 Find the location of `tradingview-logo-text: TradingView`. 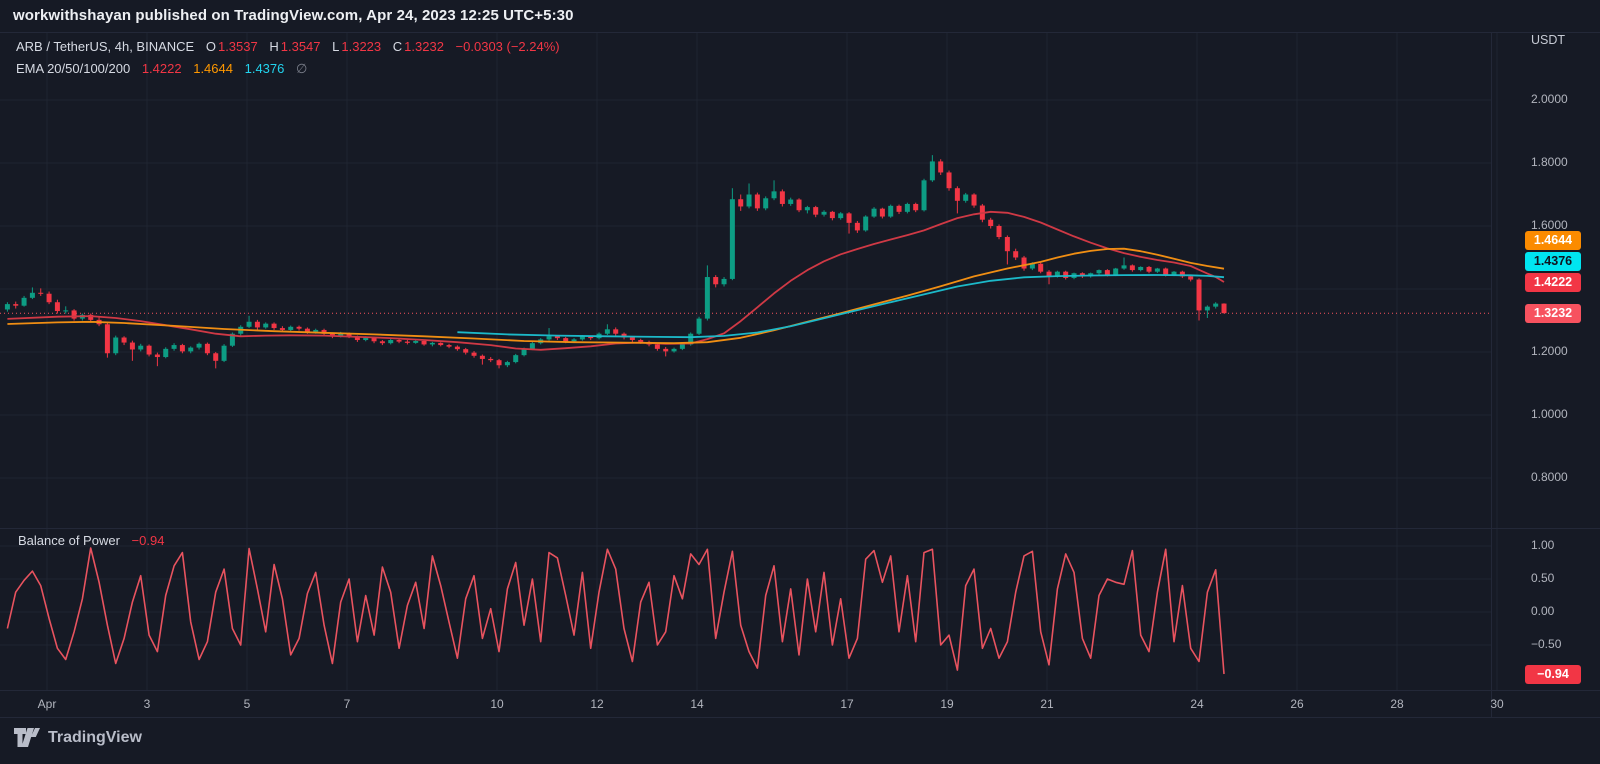

tradingview-logo-text: TradingView is located at coordinates (95, 737).